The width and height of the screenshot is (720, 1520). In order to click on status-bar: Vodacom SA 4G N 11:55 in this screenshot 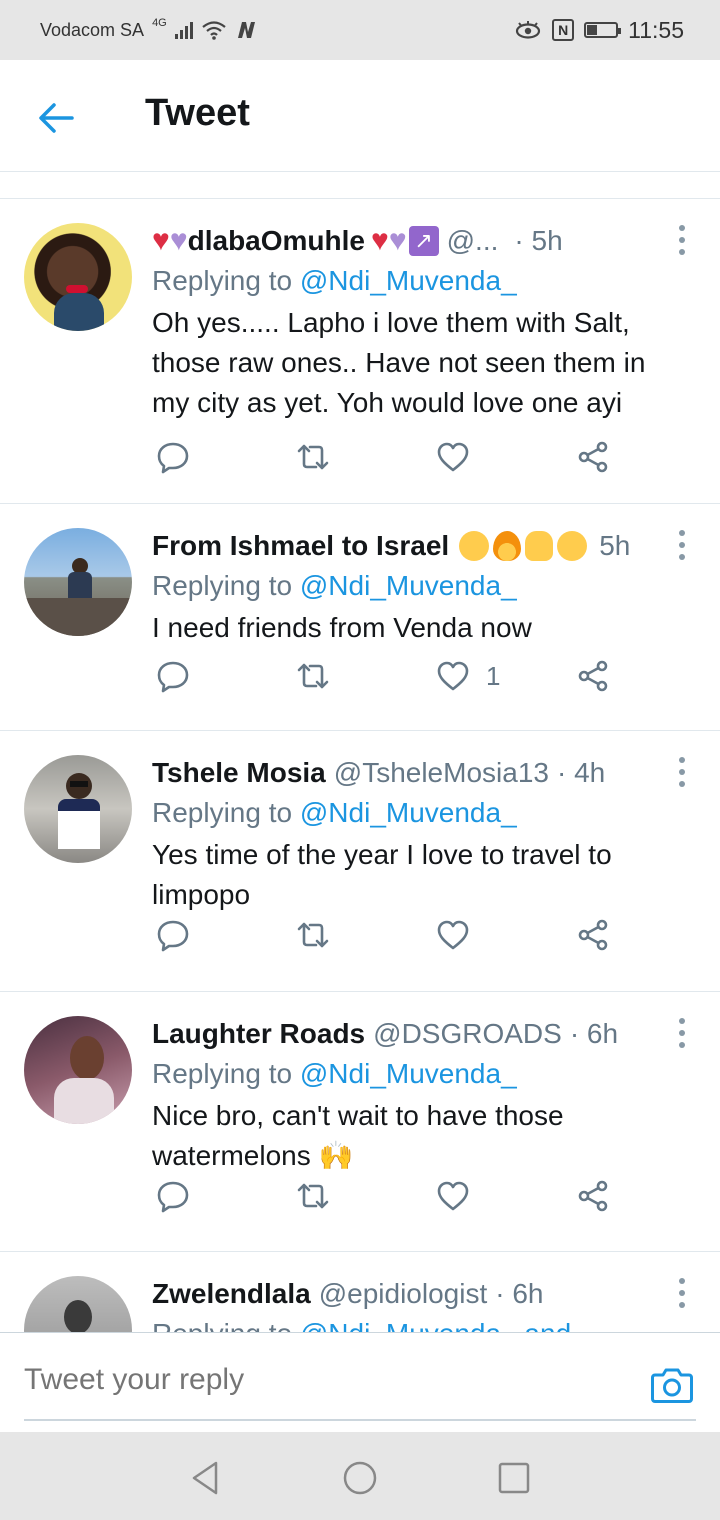, I will do `click(360, 30)`.